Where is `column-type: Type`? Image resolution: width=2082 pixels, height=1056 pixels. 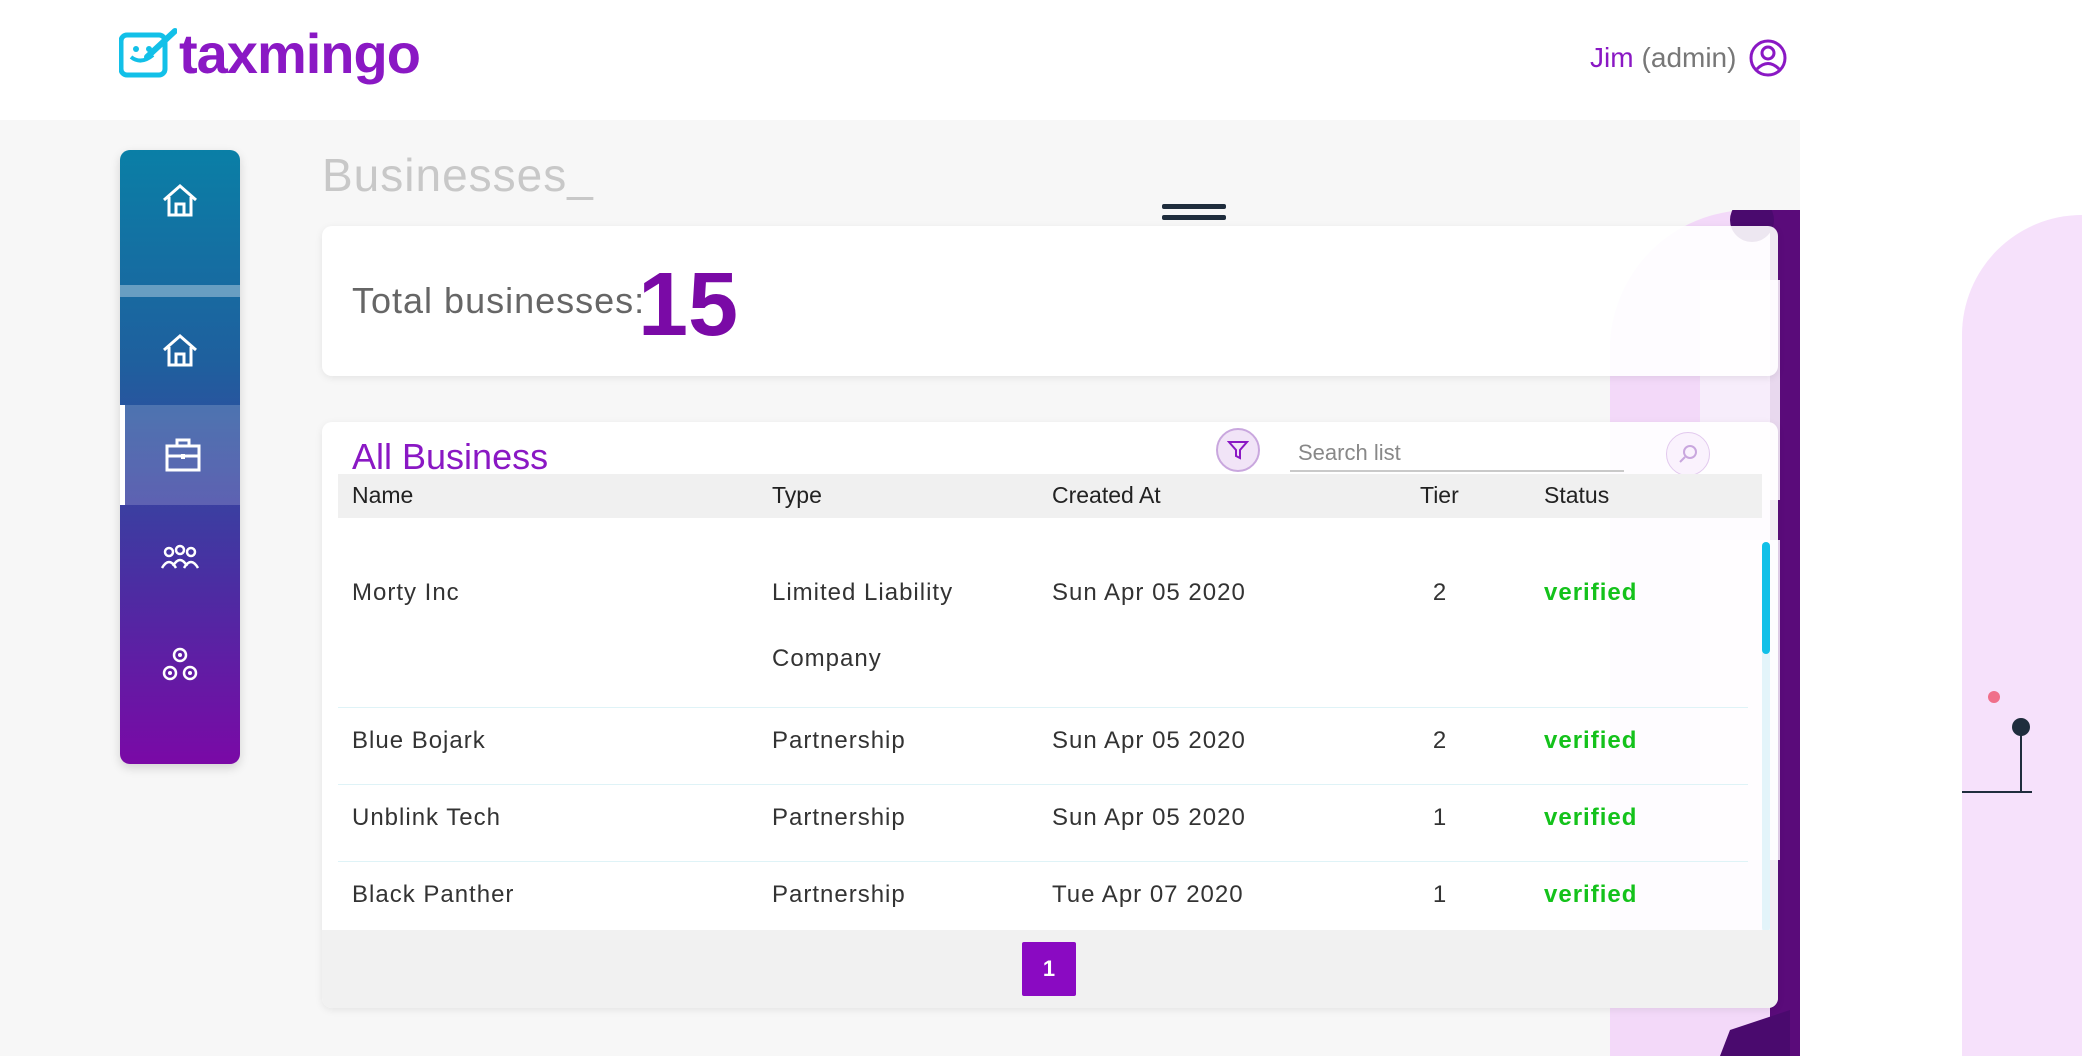 column-type: Type is located at coordinates (797, 495).